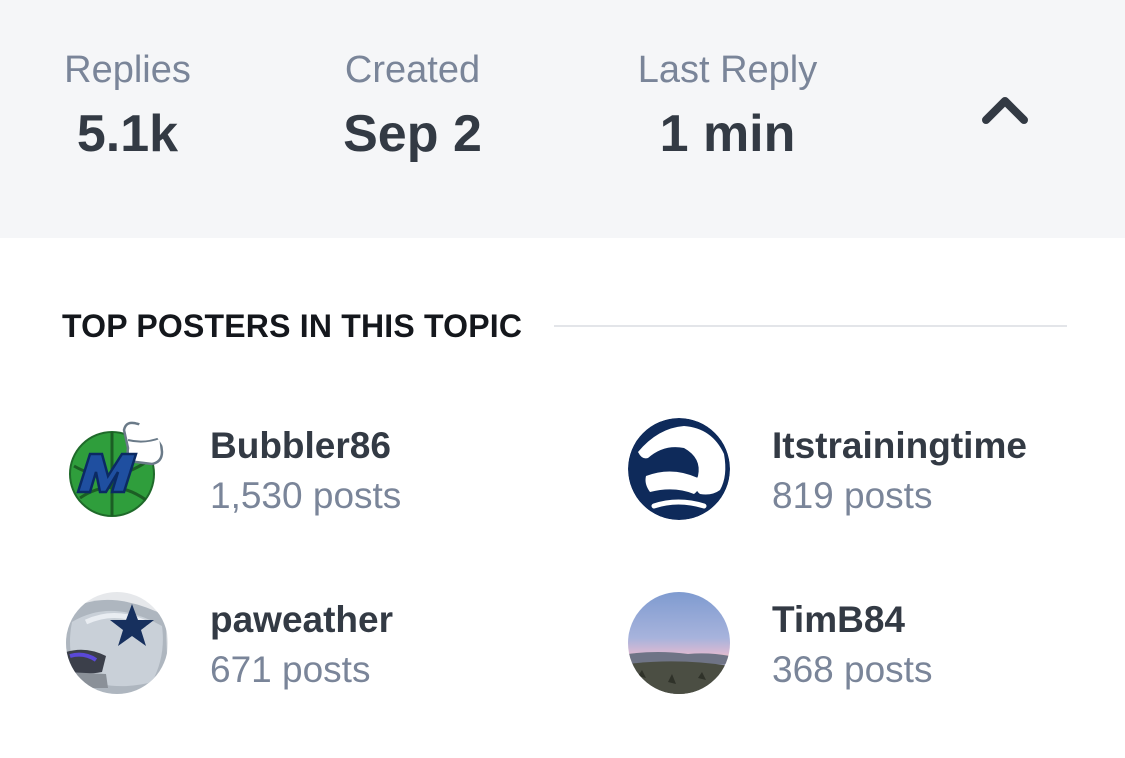 This screenshot has width=1125, height=758. Describe the element at coordinates (290, 669) in the screenshot. I see `poster-post-count: 671 posts` at that location.